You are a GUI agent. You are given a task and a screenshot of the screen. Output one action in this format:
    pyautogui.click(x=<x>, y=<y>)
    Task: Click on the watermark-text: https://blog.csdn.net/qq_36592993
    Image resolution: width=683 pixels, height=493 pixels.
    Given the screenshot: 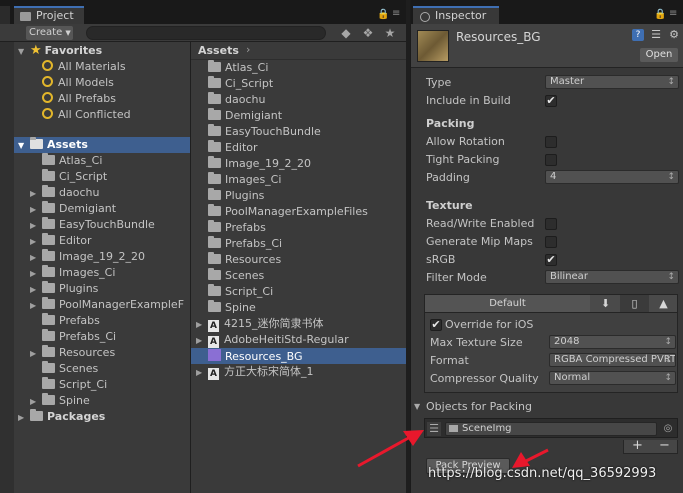 What is the action you would take?
    pyautogui.click(x=542, y=473)
    